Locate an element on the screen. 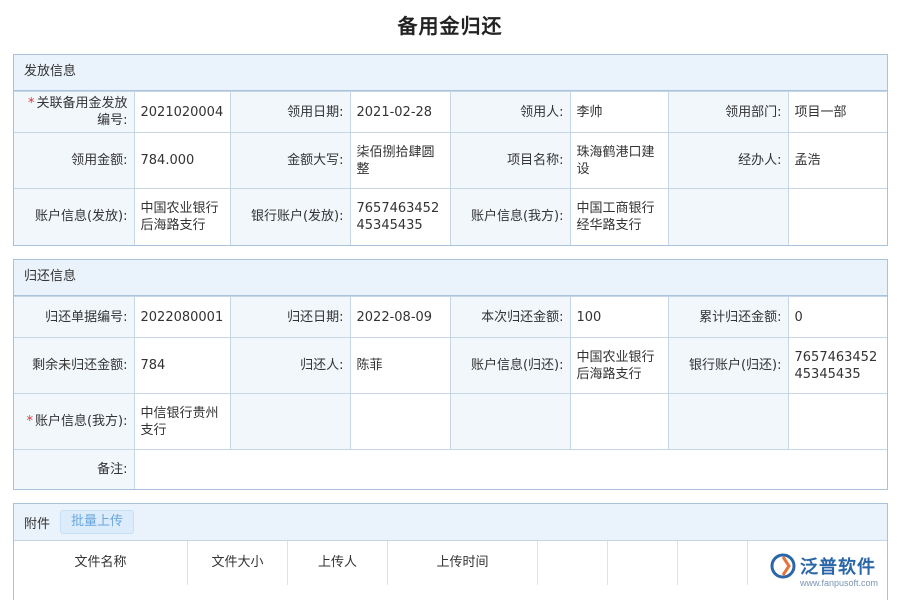 The image size is (900, 600). return-date-label: 归还日期: is located at coordinates (290, 317).